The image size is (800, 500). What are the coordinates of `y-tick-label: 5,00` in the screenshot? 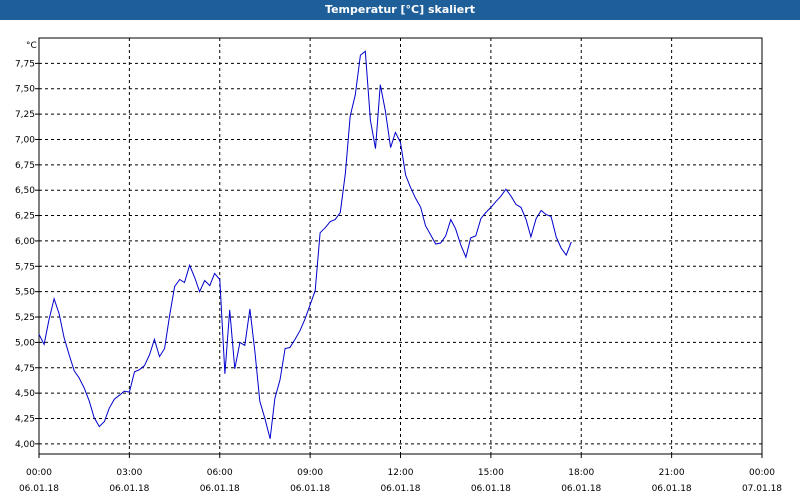 It's located at (25, 343).